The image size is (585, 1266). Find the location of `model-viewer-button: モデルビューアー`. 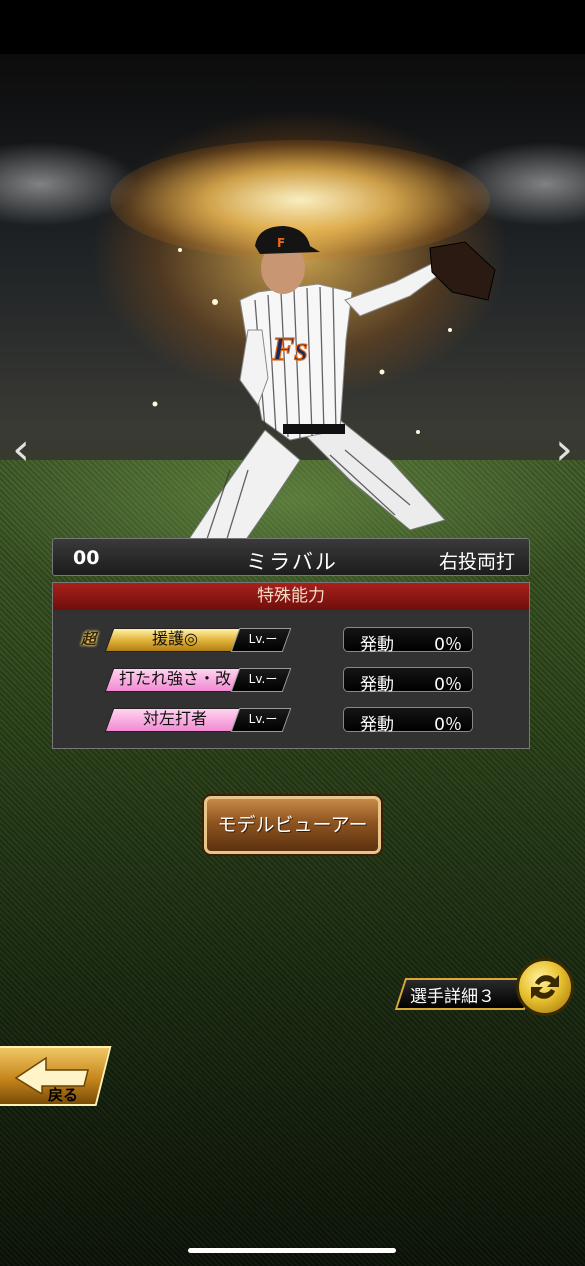

model-viewer-button: モデルビューアー is located at coordinates (292, 825).